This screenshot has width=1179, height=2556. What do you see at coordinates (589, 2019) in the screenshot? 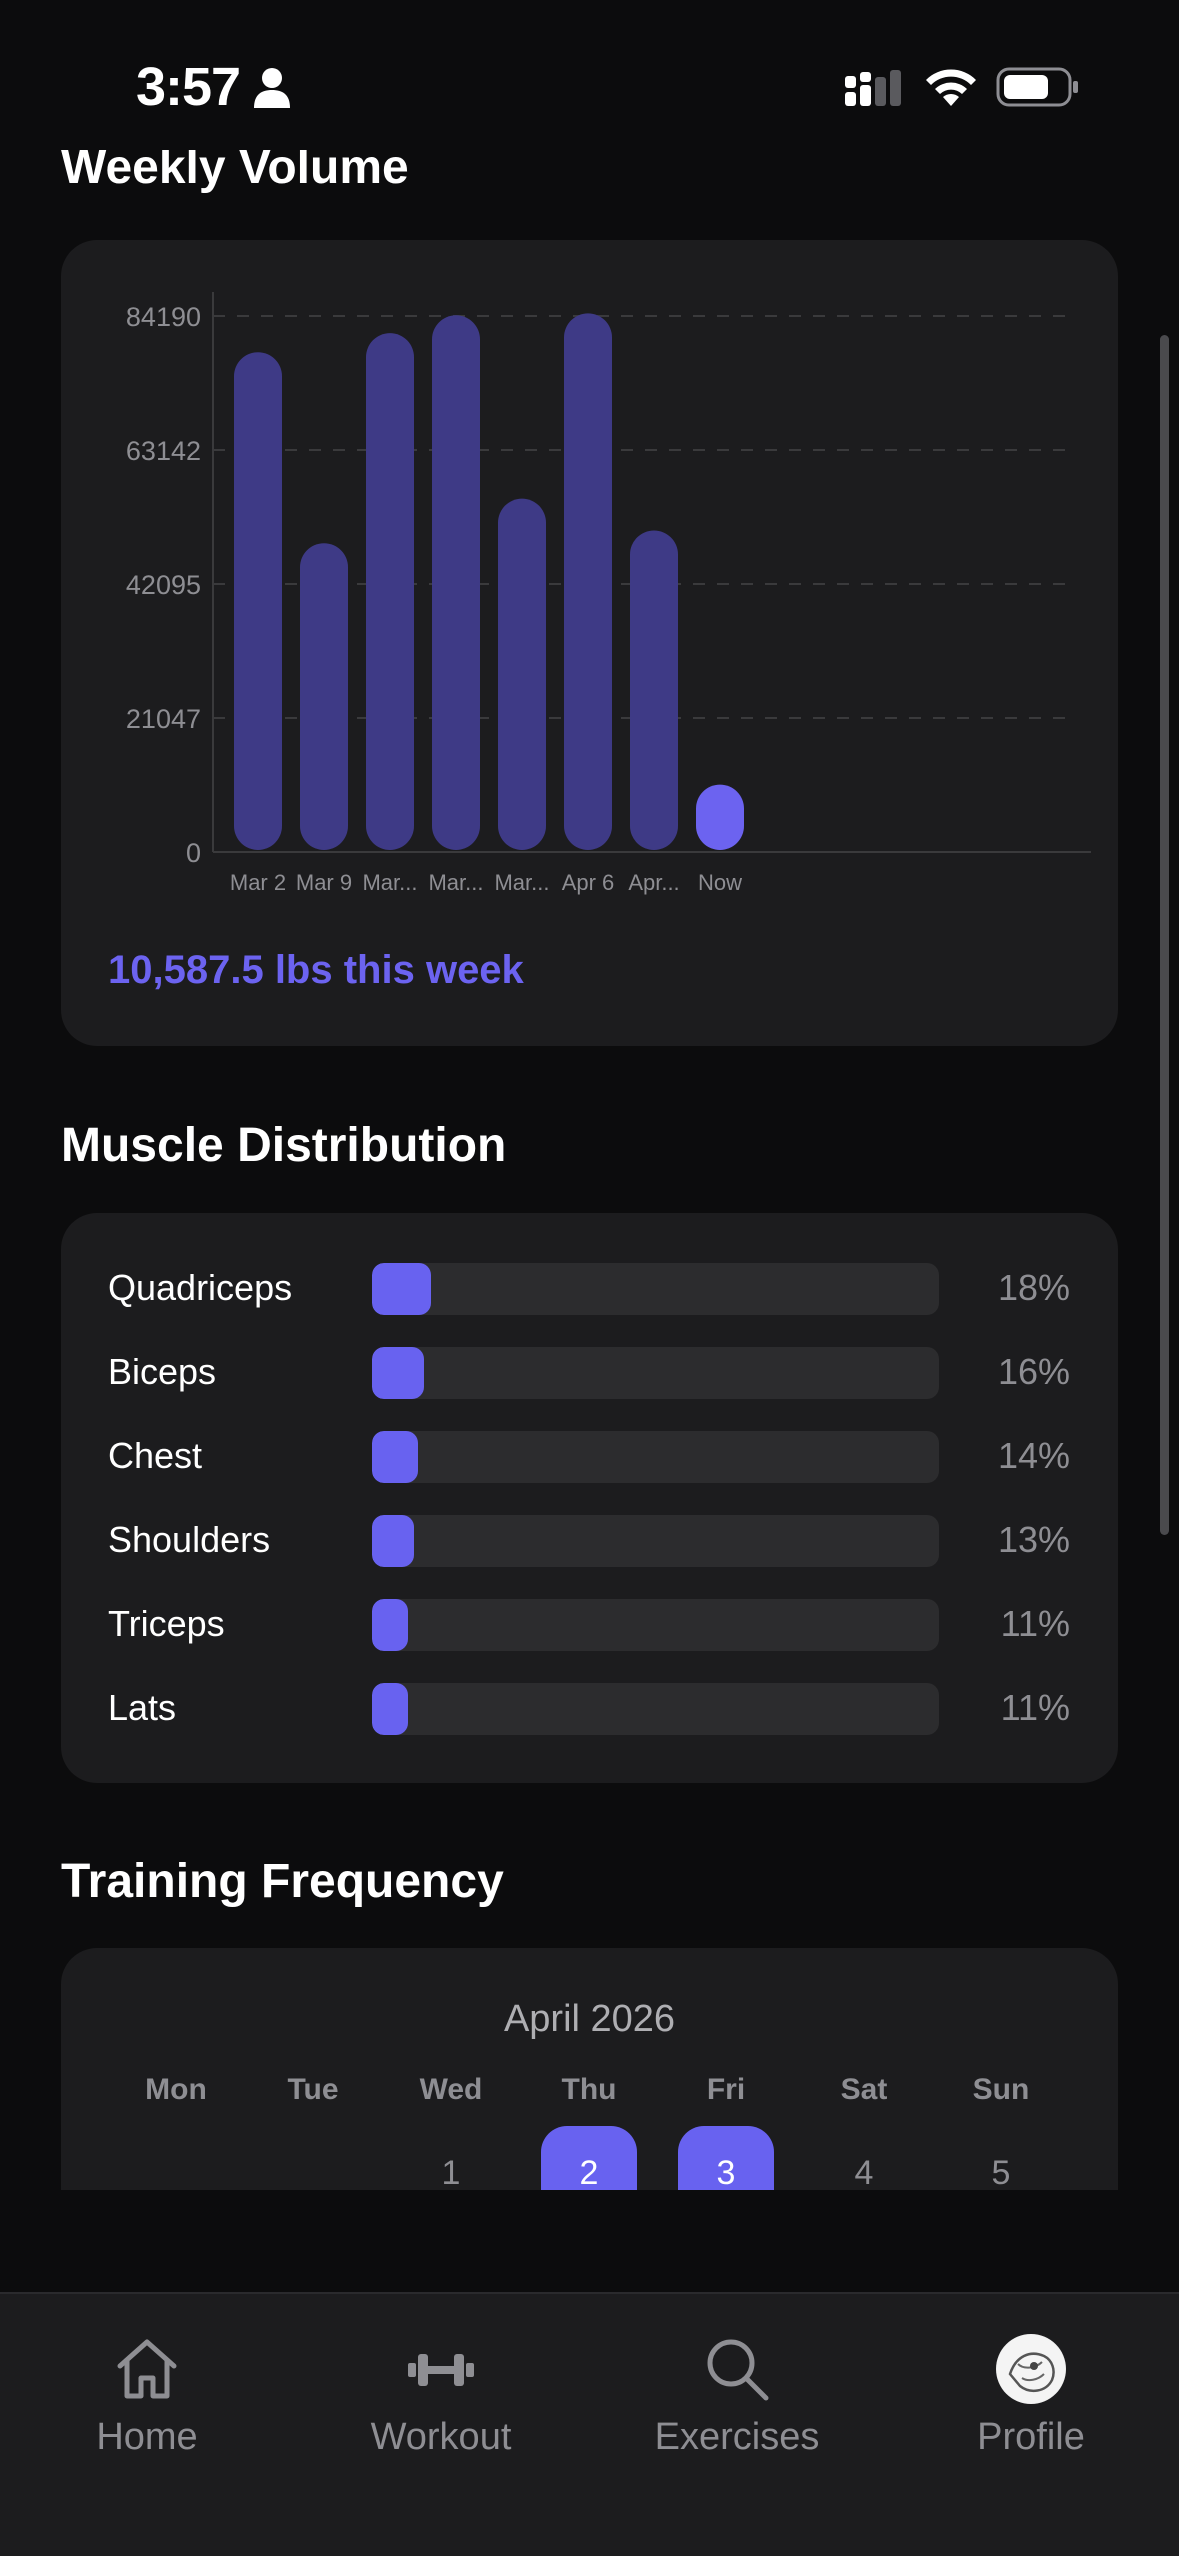
I see `calendar-month: April 2026` at bounding box center [589, 2019].